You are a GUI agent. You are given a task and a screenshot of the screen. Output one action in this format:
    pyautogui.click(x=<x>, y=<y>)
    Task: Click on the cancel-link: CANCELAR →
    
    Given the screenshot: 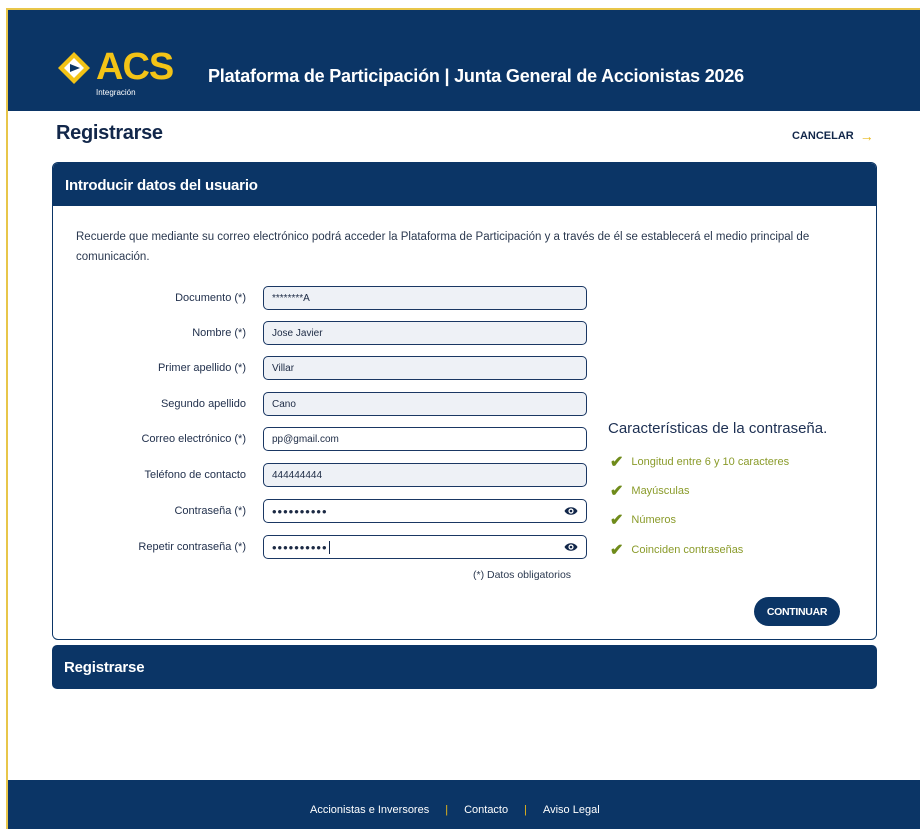 What is the action you would take?
    pyautogui.click(x=833, y=136)
    